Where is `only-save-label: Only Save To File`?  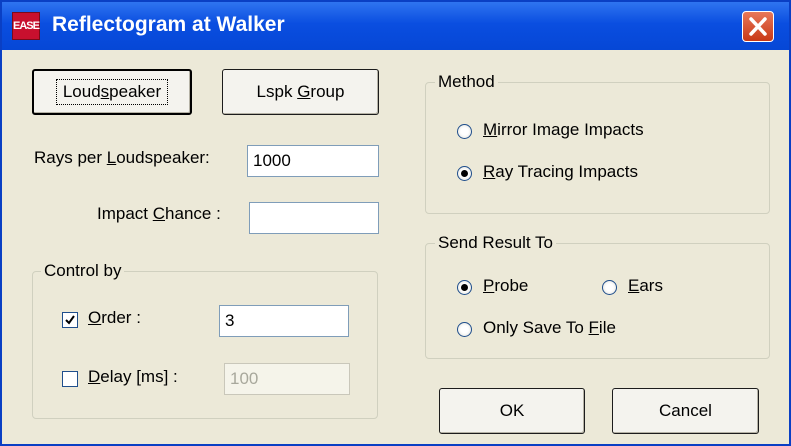 only-save-label: Only Save To File is located at coordinates (549, 327).